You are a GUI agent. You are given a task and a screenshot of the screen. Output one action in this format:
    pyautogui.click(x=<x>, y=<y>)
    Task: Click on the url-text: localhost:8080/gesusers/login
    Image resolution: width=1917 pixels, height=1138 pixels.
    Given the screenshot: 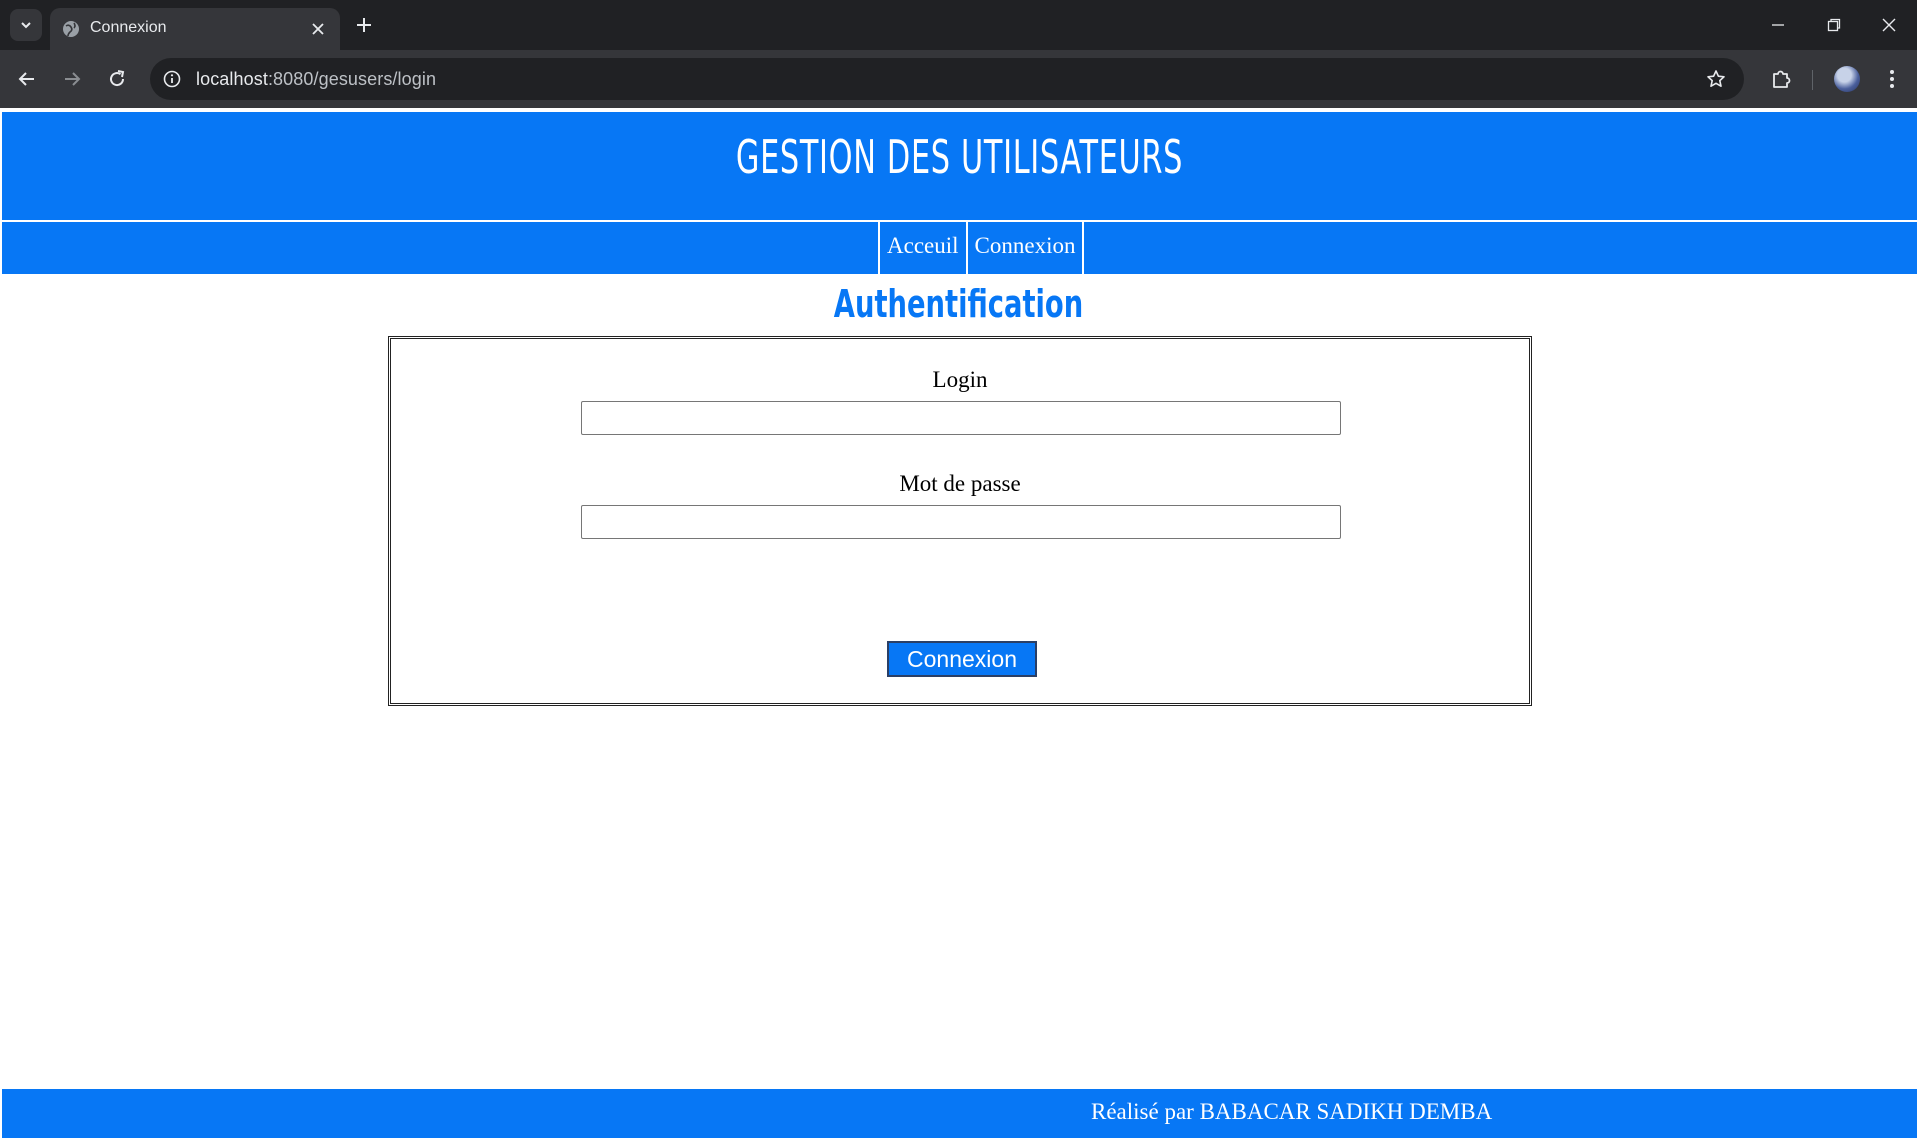 What is the action you would take?
    pyautogui.click(x=316, y=79)
    